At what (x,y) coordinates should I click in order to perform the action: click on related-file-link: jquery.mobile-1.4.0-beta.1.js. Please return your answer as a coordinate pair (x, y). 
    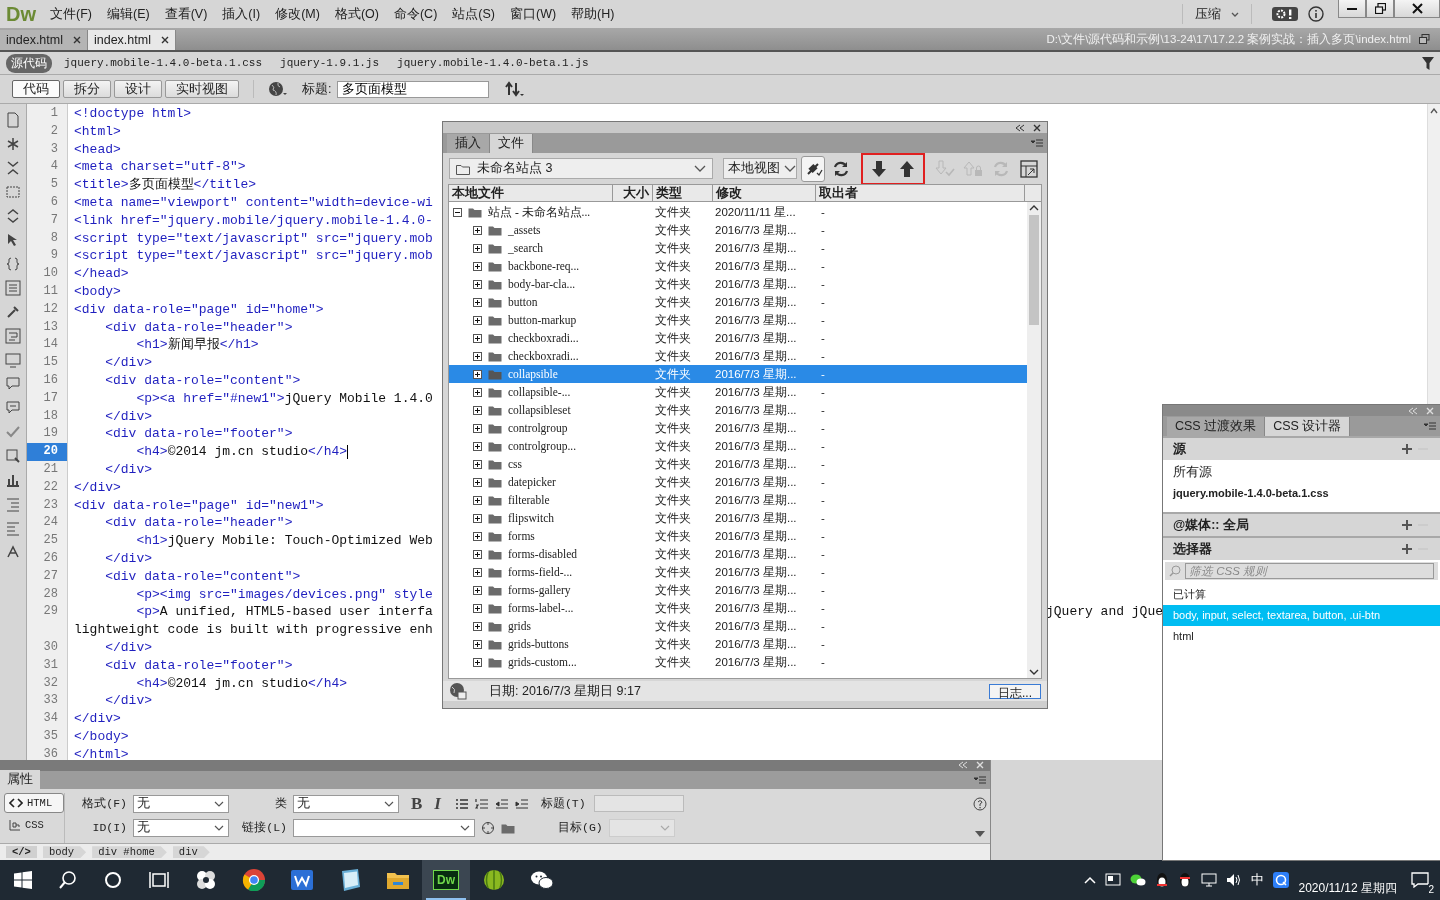
    Looking at the image, I should click on (493, 63).